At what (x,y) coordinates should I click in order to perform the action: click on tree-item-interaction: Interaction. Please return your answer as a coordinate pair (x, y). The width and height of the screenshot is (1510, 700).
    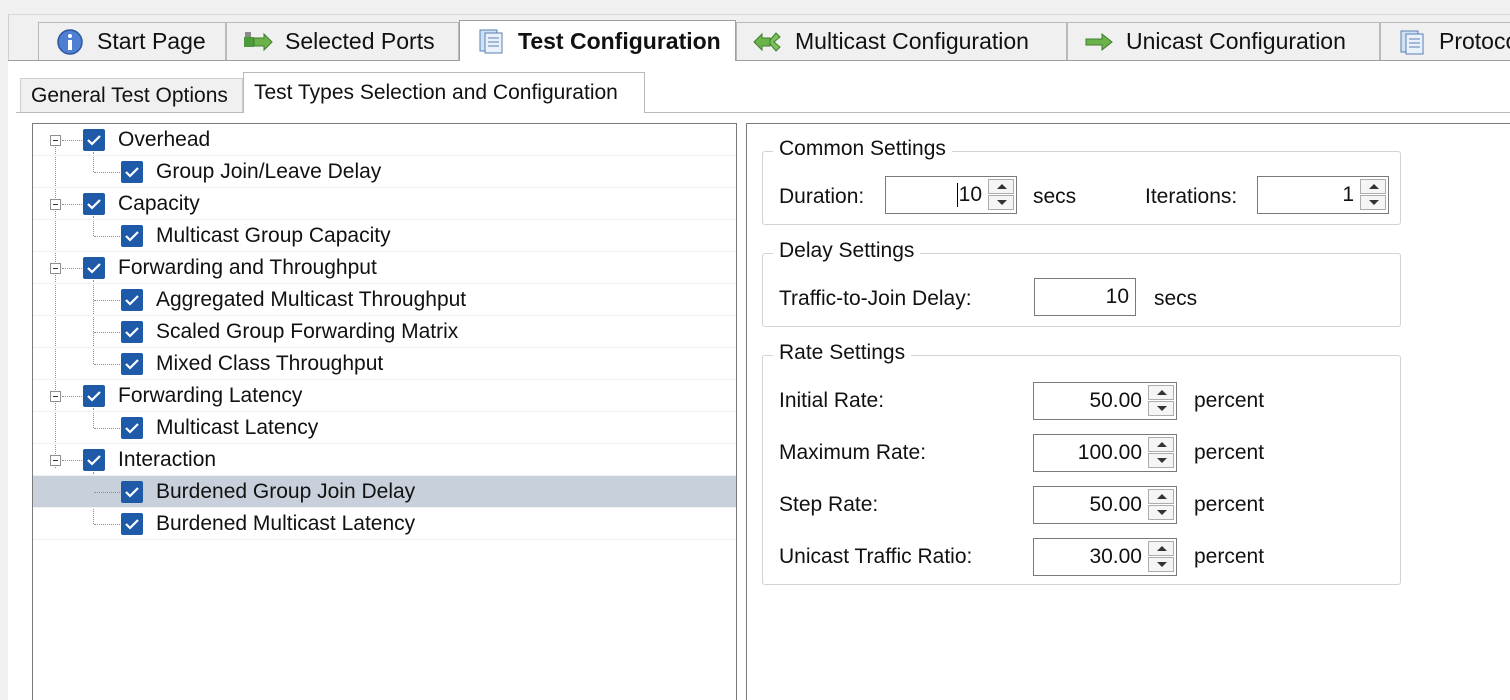
    Looking at the image, I should click on (384, 460).